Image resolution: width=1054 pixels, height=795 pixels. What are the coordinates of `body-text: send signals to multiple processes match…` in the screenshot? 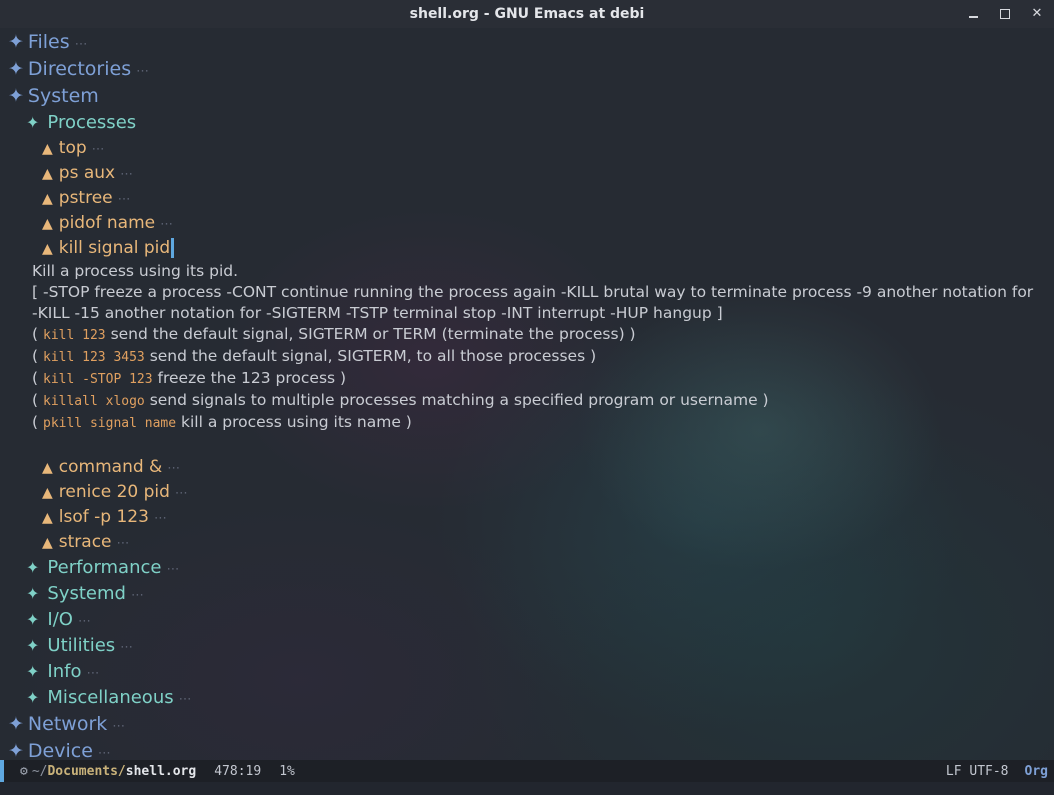 It's located at (459, 400).